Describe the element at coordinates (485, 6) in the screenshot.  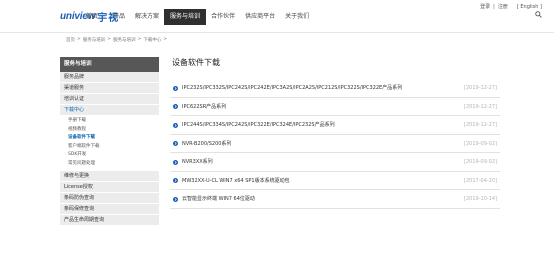
I see `login-link: 登录` at that location.